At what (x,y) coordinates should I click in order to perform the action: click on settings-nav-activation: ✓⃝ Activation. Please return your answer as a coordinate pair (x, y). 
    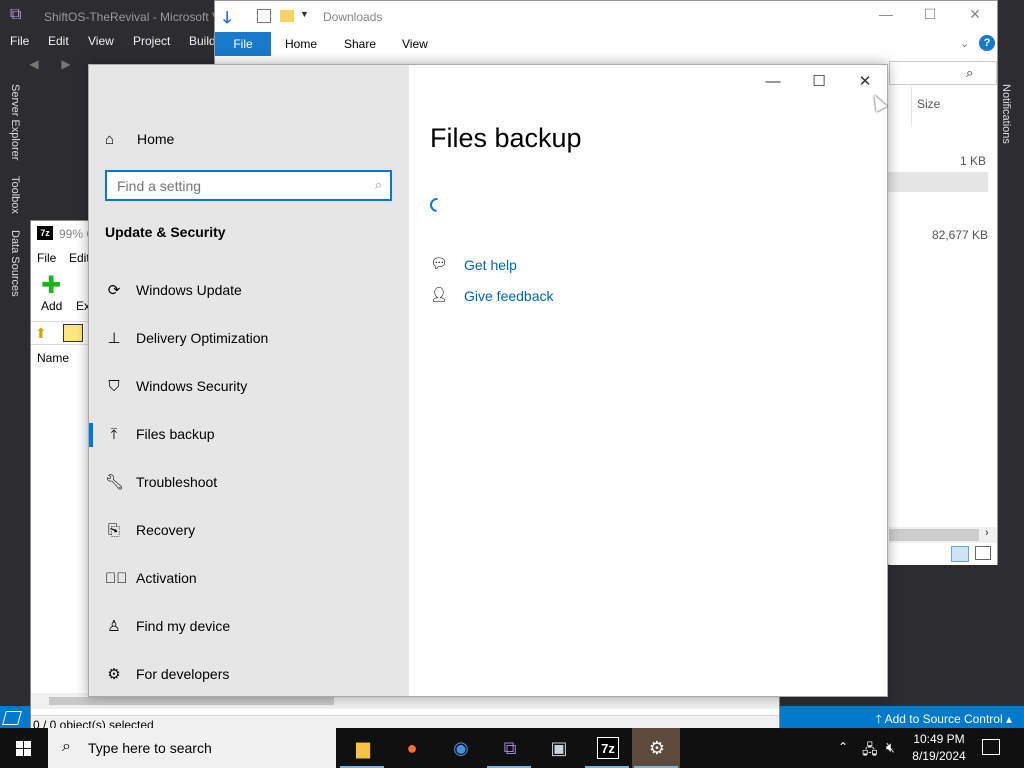
    Looking at the image, I should click on (249, 579).